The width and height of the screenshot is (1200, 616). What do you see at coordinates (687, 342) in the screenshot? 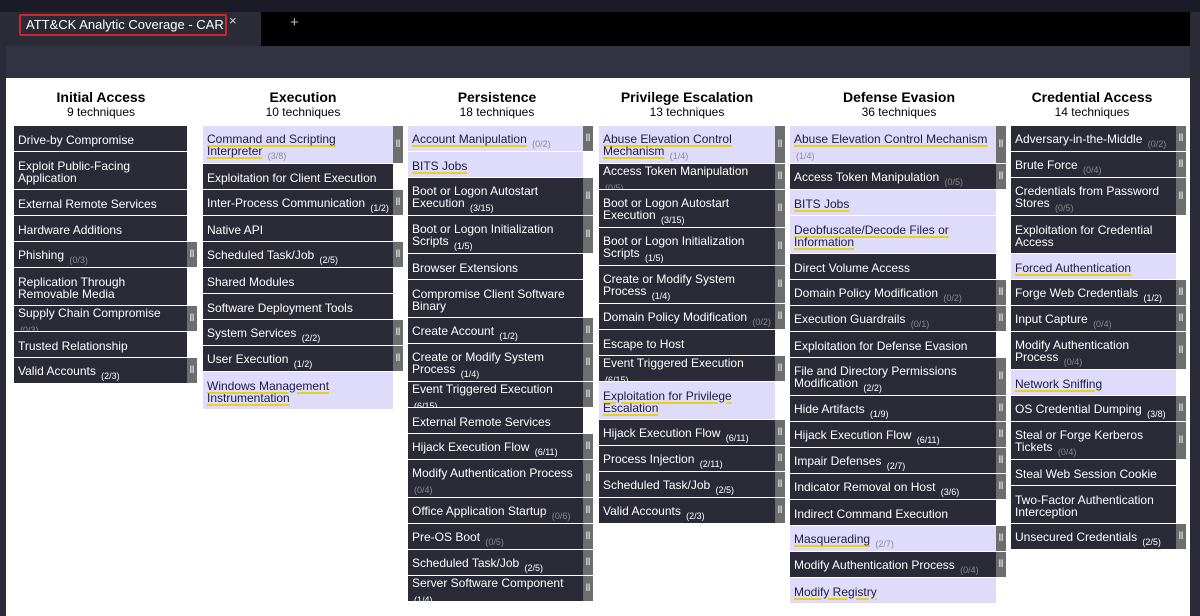
I see `technique-cell: Escape to Host` at bounding box center [687, 342].